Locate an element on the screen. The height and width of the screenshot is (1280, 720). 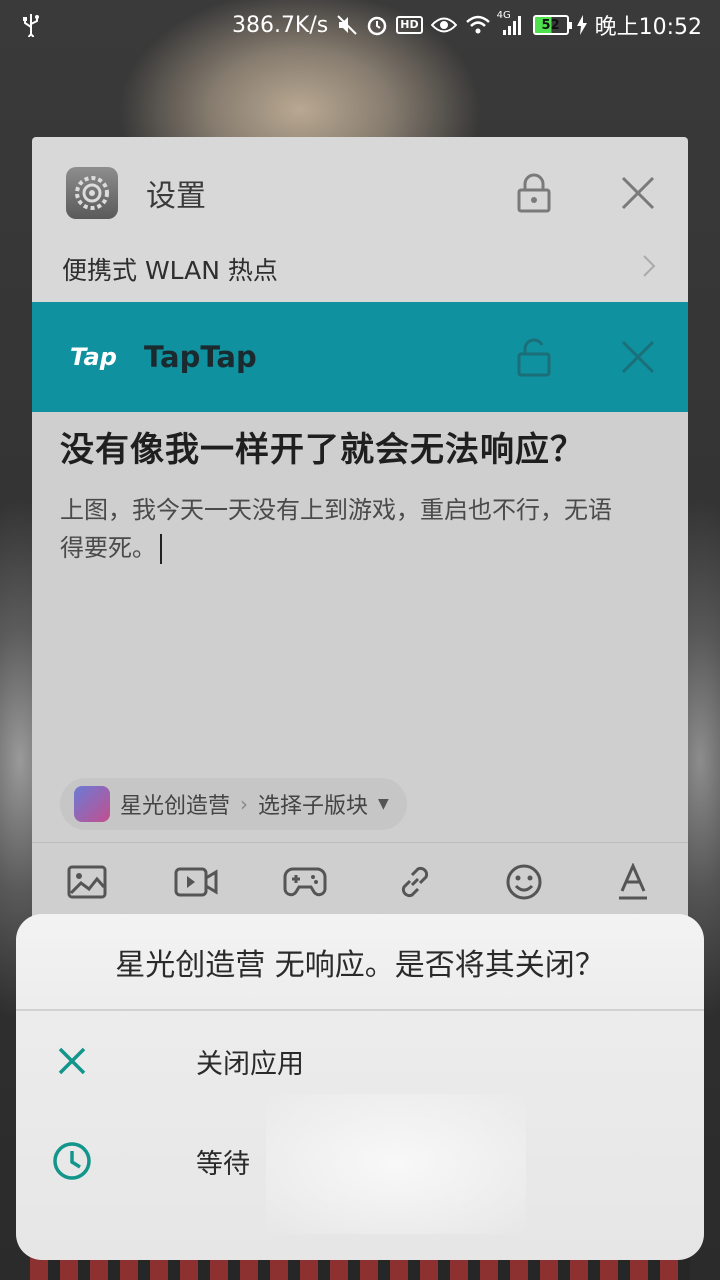
post-body-line: 得要死。 is located at coordinates (108, 548).